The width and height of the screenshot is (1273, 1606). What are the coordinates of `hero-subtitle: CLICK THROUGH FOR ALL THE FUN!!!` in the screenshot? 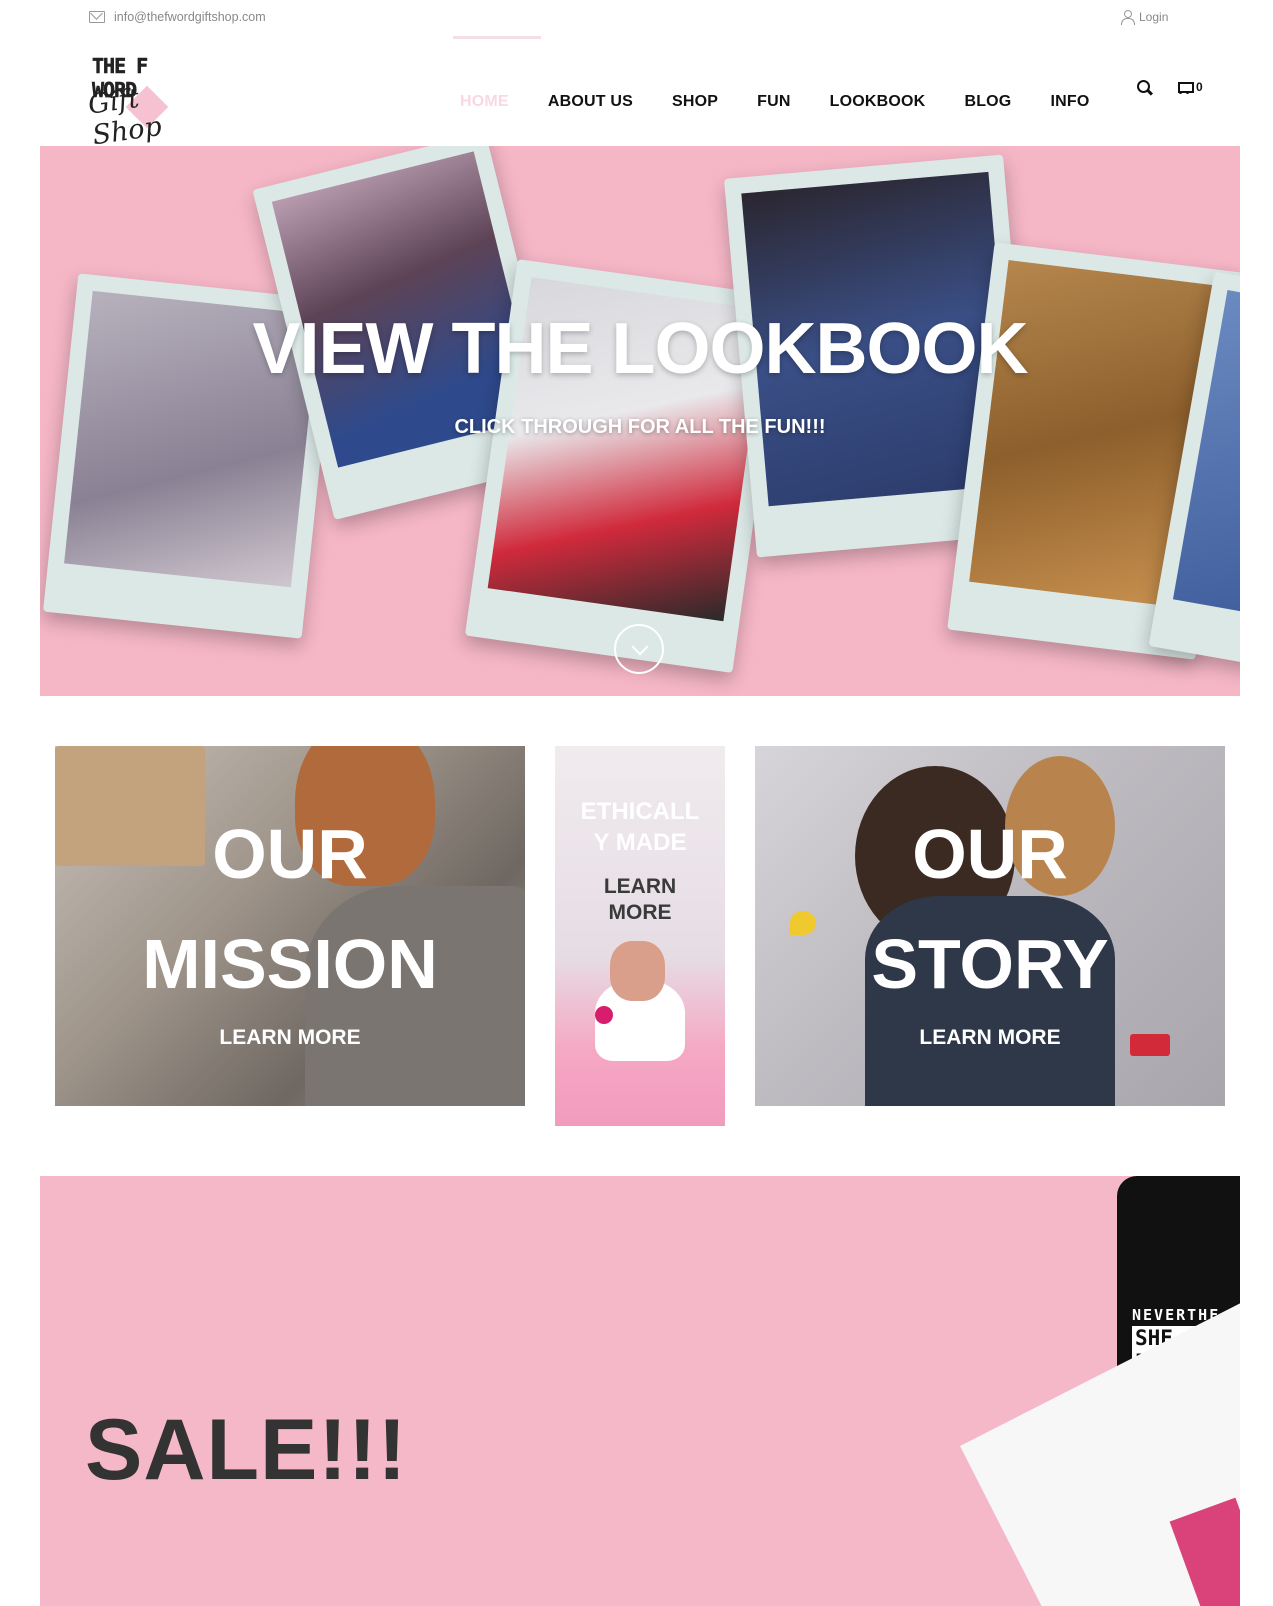 It's located at (640, 427).